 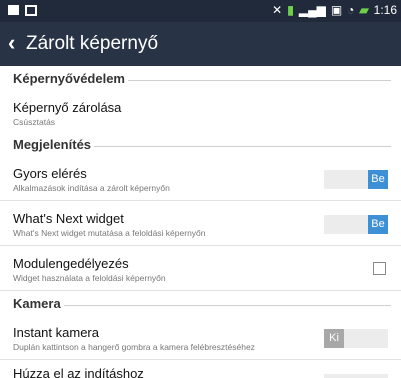 I want to click on data-icon: ▣, so click(x=336, y=10).